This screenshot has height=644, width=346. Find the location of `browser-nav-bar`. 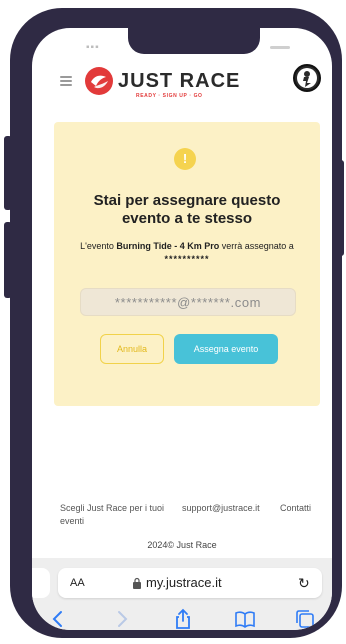

browser-nav-bar is located at coordinates (182, 619).